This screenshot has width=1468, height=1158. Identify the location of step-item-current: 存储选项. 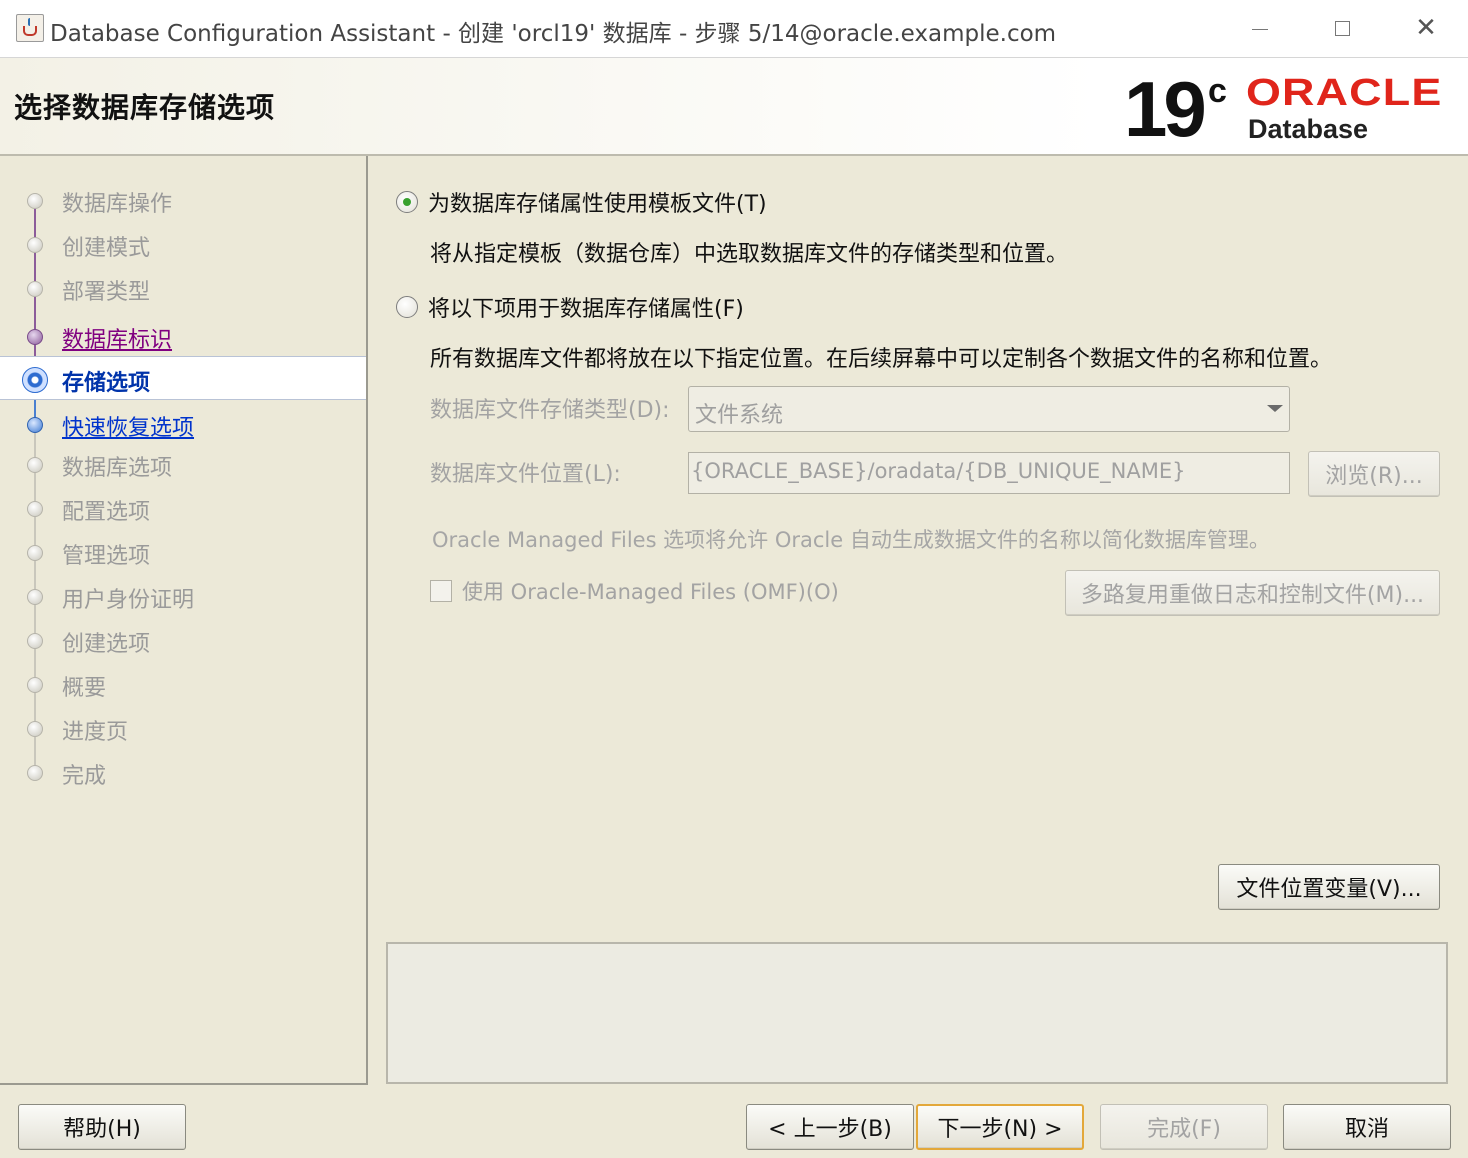
(183, 378).